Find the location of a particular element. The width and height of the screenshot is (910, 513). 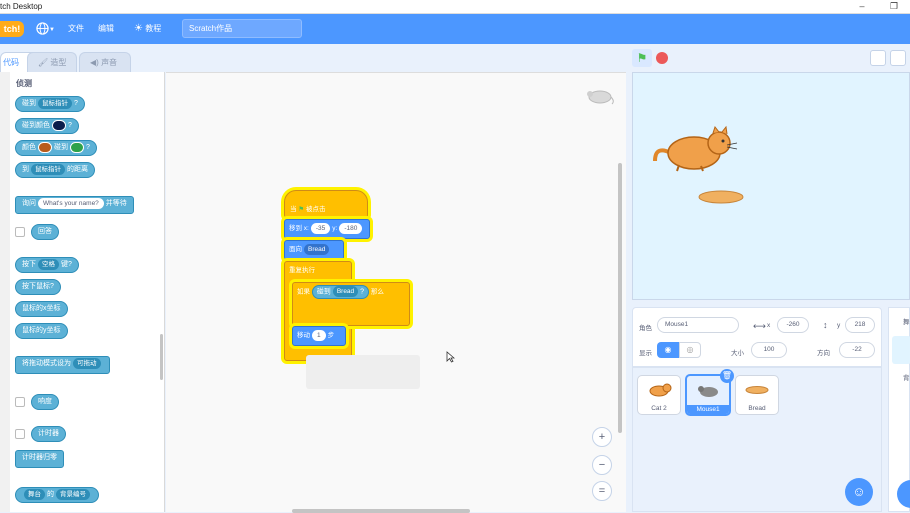

green-flag-icon: ⚑ is located at coordinates (301, 209).